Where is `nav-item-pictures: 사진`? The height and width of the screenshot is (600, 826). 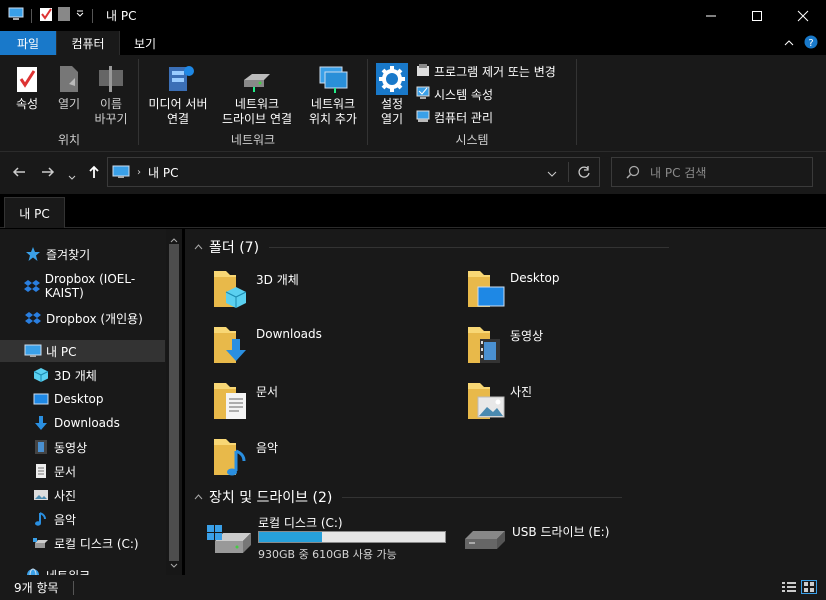 nav-item-pictures: 사진 is located at coordinates (82, 495).